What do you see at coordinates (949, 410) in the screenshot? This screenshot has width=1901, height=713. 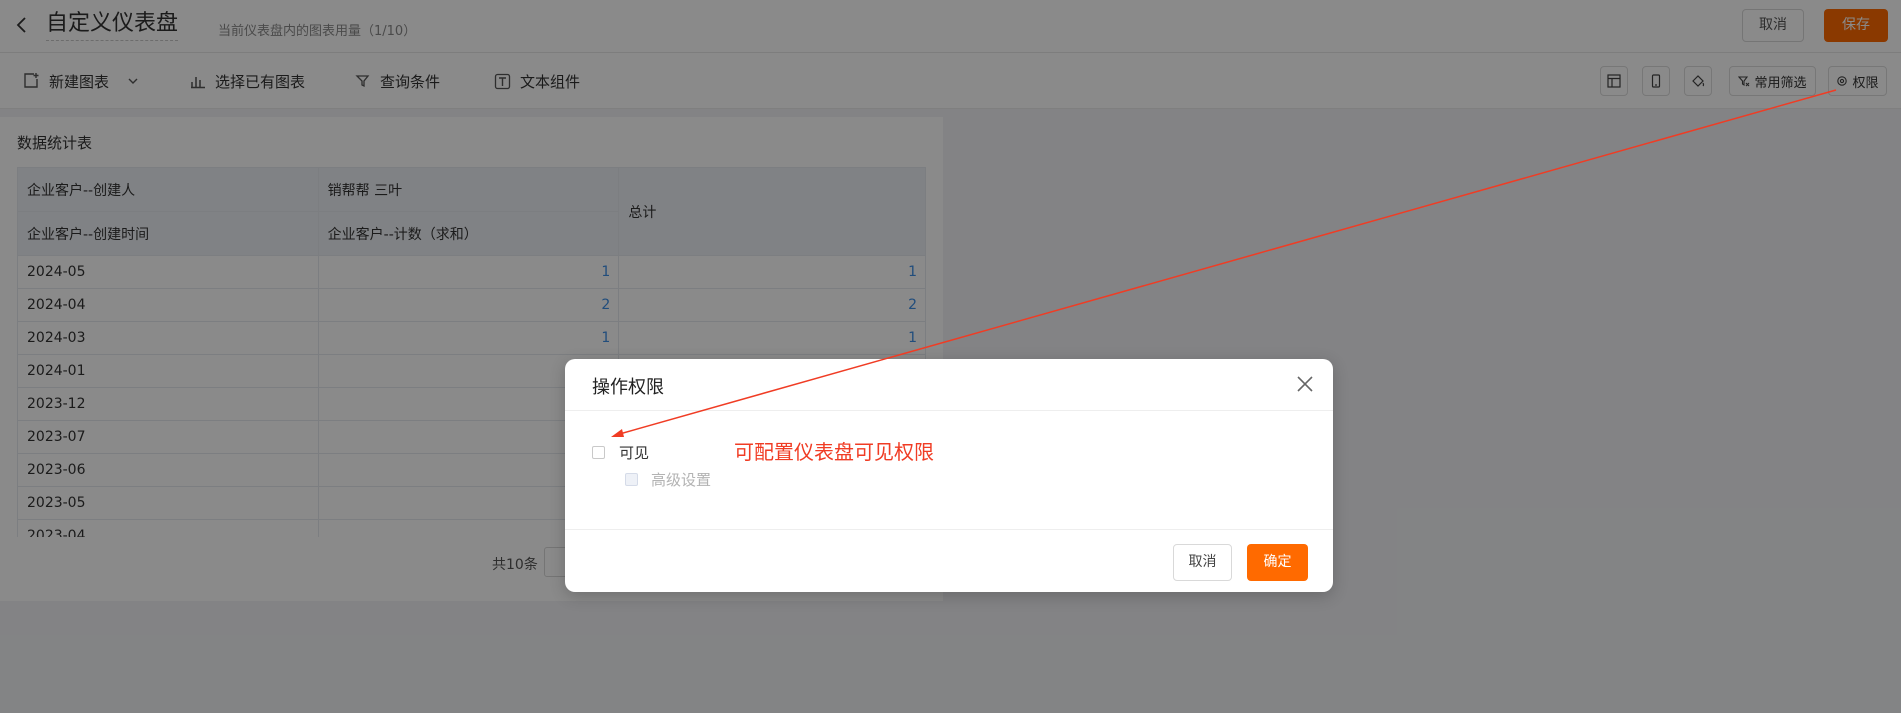 I see `dialog-header-divider` at bounding box center [949, 410].